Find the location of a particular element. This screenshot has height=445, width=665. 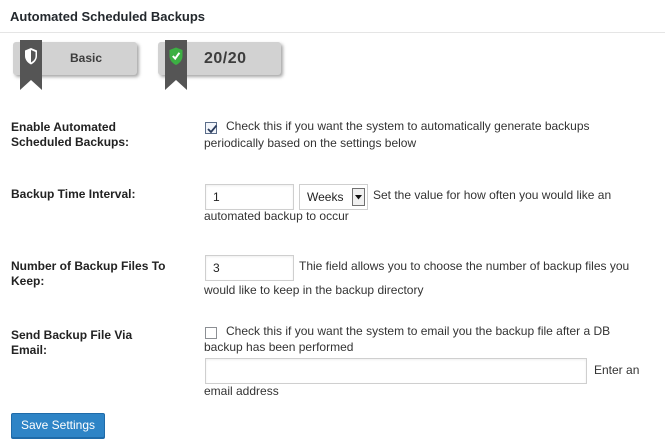

backup-files-keep-label-line1: Number of Backup Files To is located at coordinates (88, 266).